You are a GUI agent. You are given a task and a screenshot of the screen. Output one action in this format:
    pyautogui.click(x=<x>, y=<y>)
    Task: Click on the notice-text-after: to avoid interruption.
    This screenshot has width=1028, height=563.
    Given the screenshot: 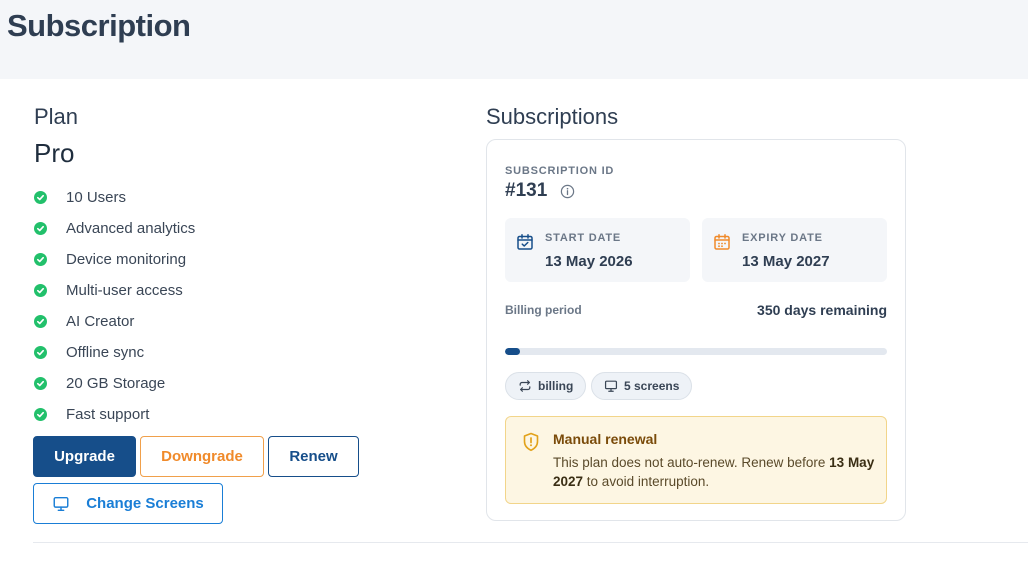 What is the action you would take?
    pyautogui.click(x=646, y=481)
    